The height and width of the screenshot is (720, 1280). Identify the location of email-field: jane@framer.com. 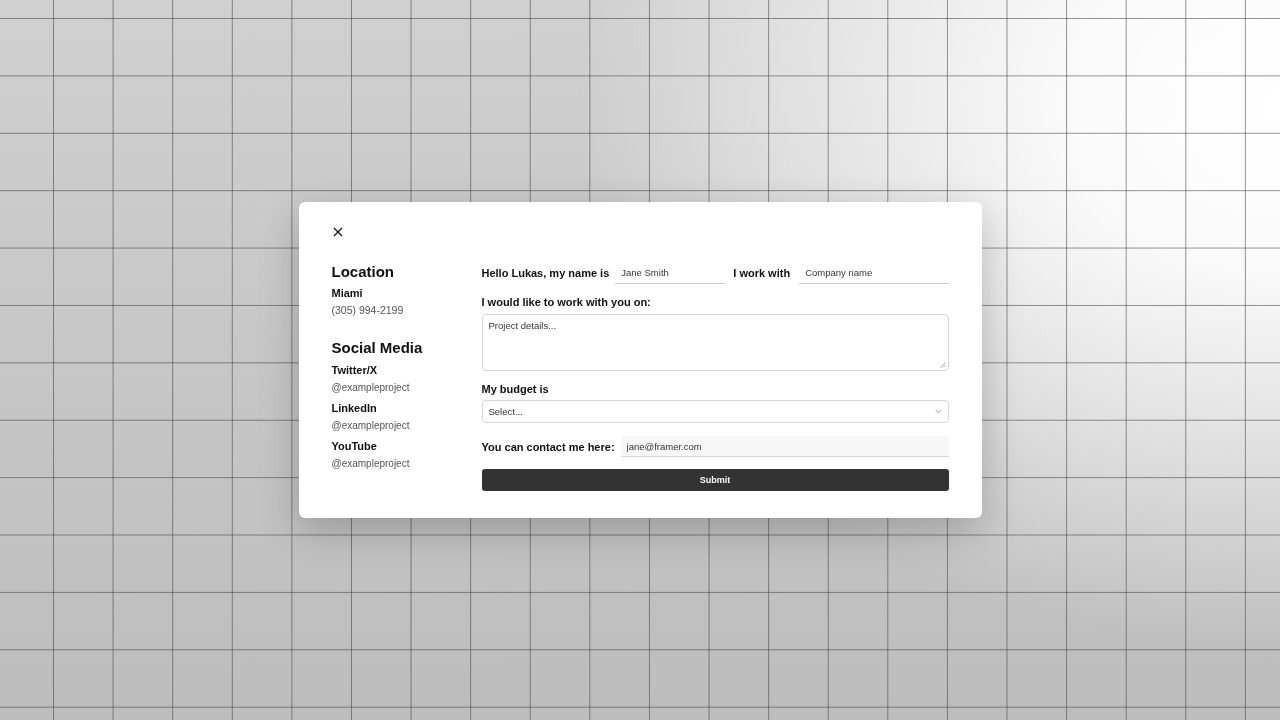
(784, 446).